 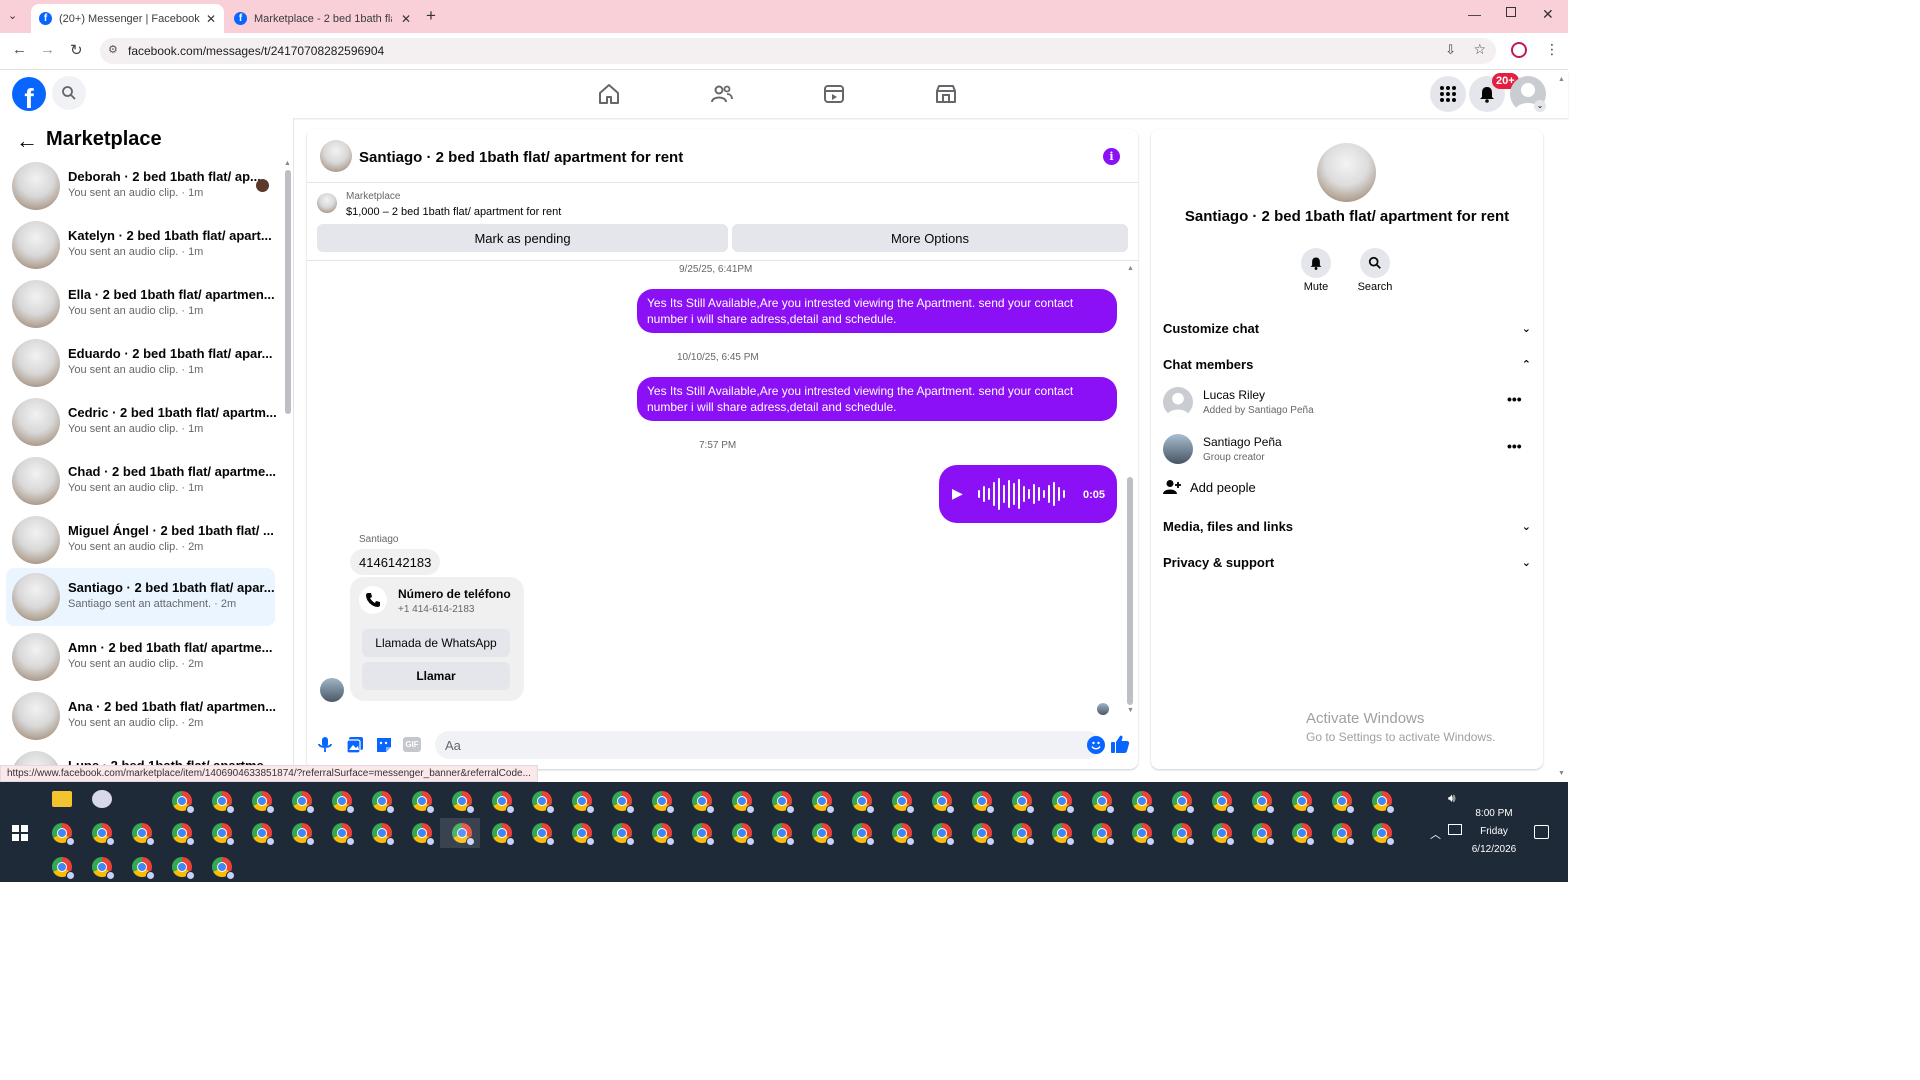 I want to click on new-tab-plus-icon: +, so click(x=431, y=16).